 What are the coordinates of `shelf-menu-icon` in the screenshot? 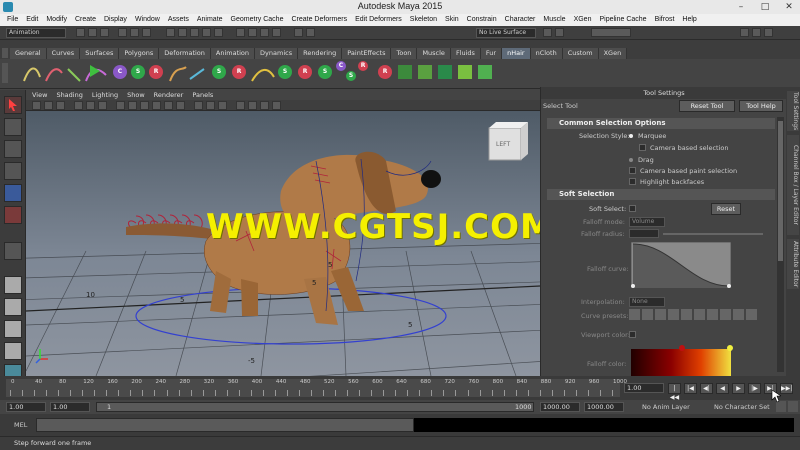 It's located at (5, 53).